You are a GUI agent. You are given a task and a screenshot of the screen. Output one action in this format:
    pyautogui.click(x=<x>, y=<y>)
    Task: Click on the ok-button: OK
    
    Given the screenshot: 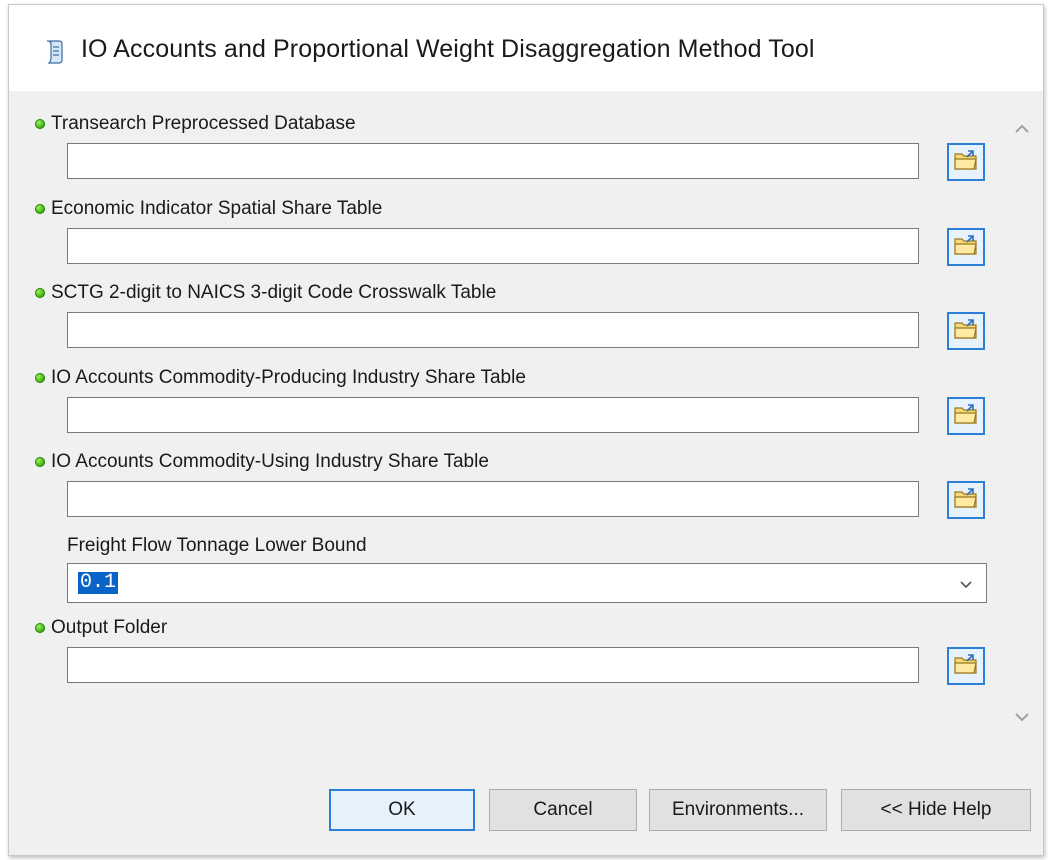 What is the action you would take?
    pyautogui.click(x=402, y=810)
    